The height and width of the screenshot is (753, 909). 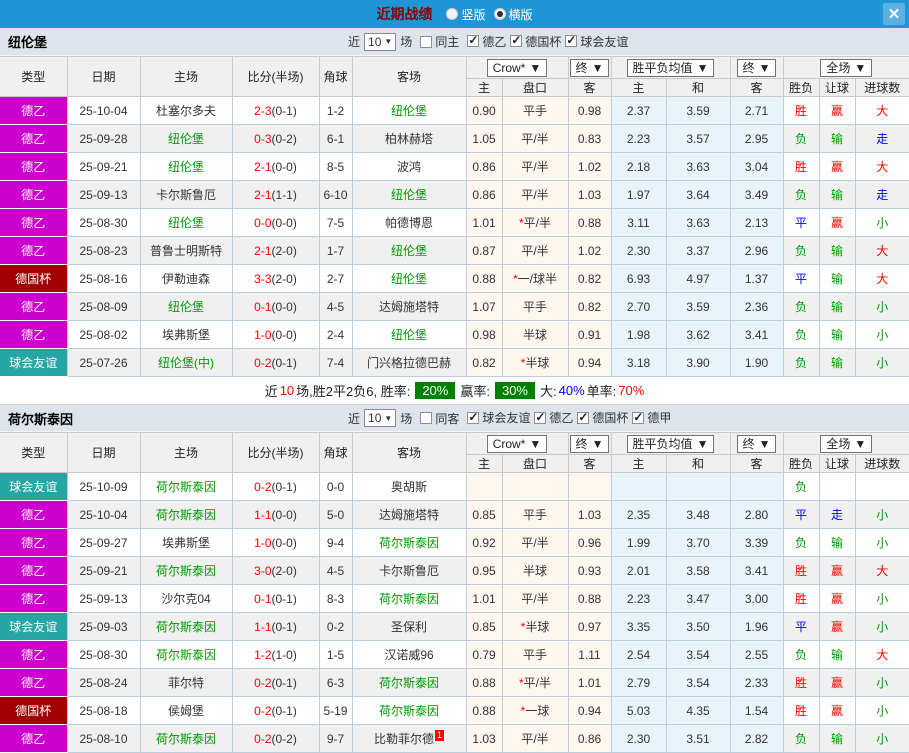 I want to click on competition-badge: 德乙, so click(x=34, y=250).